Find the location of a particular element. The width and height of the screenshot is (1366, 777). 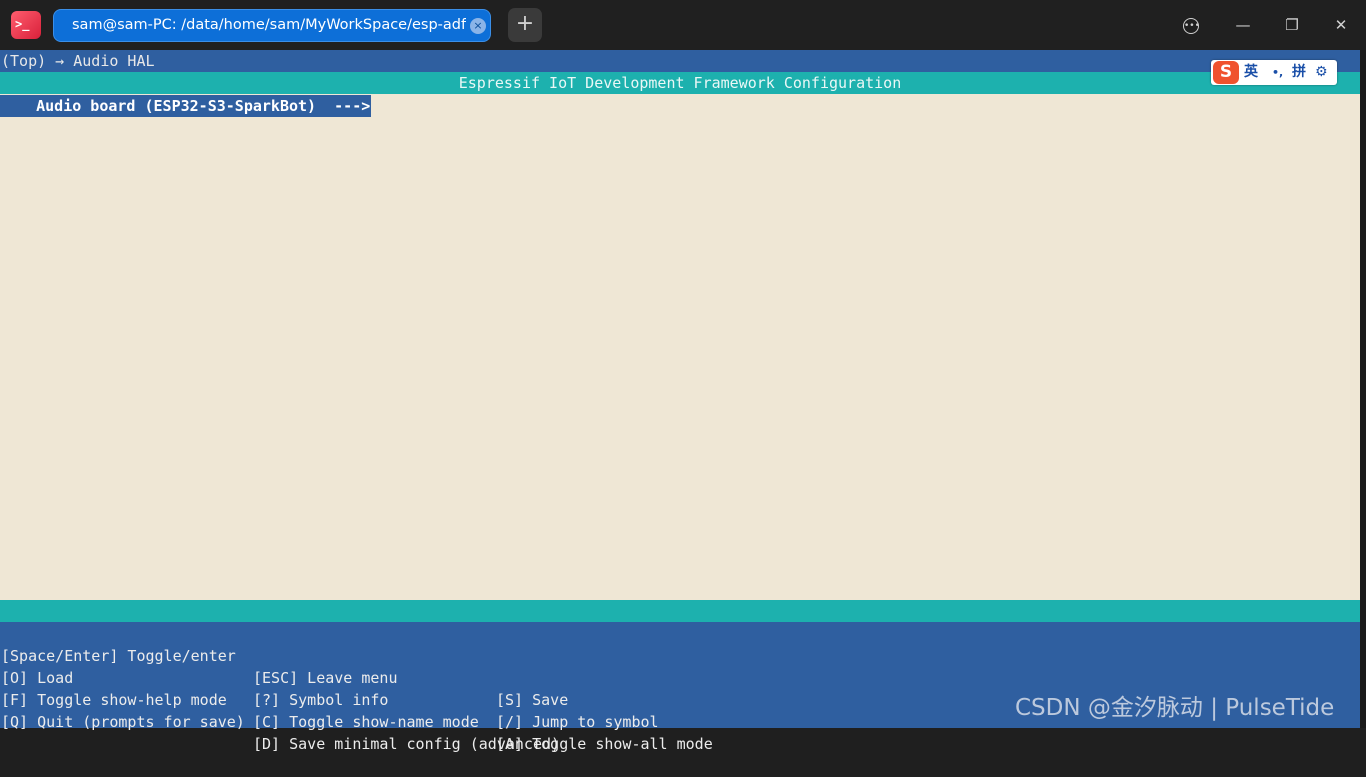

more-icon: ••• is located at coordinates (1191, 25).